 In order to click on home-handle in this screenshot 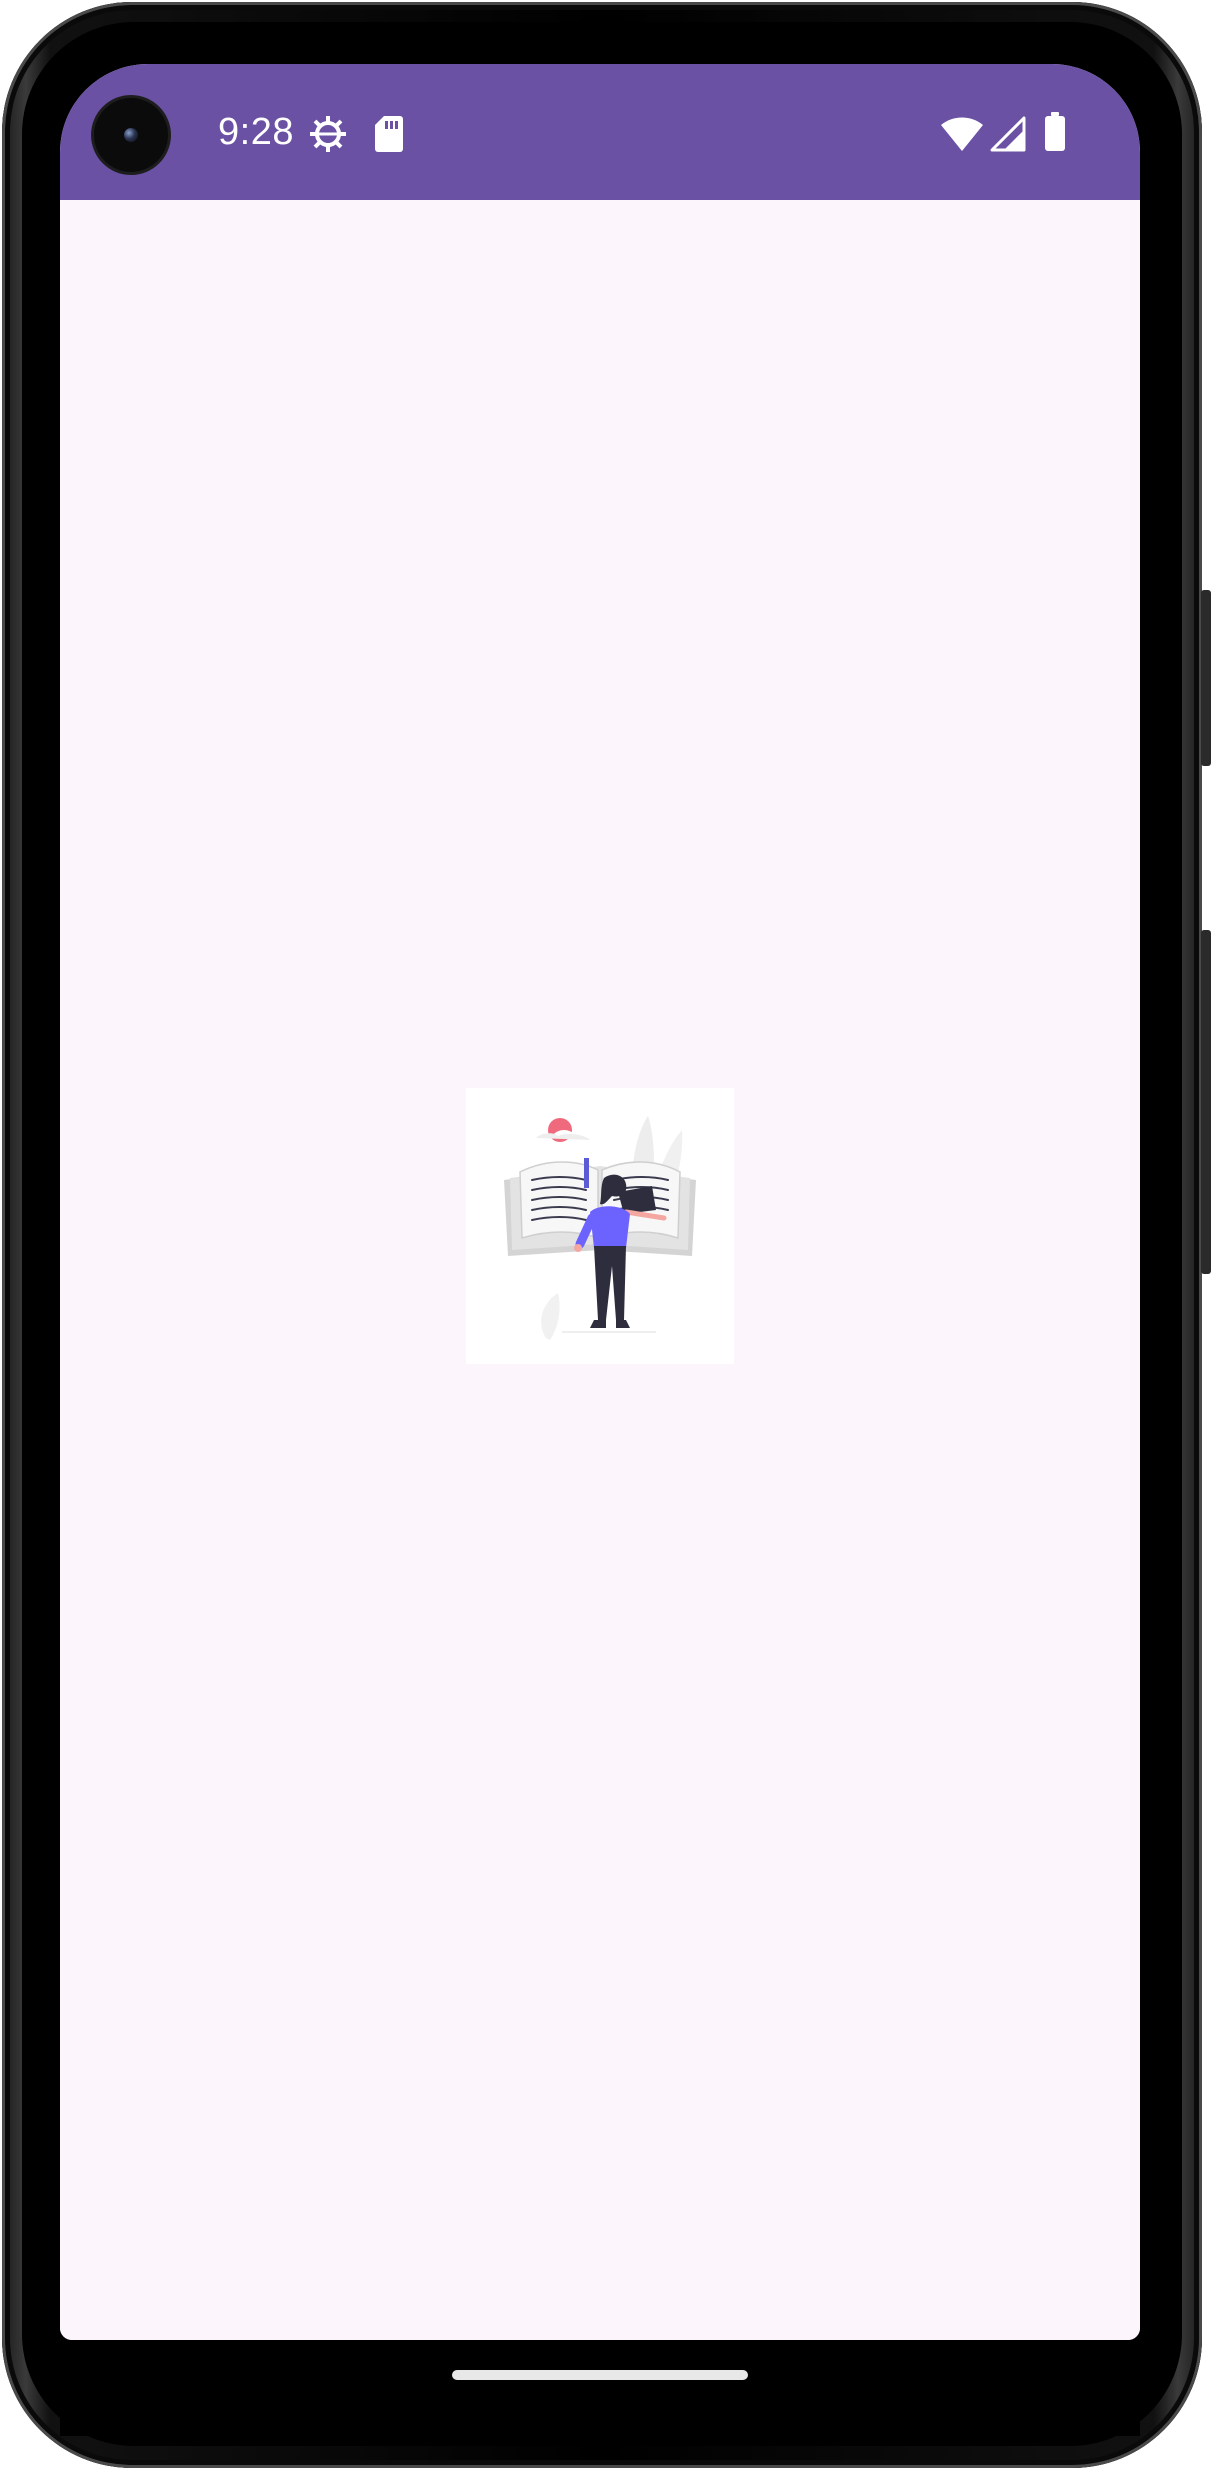, I will do `click(600, 2375)`.